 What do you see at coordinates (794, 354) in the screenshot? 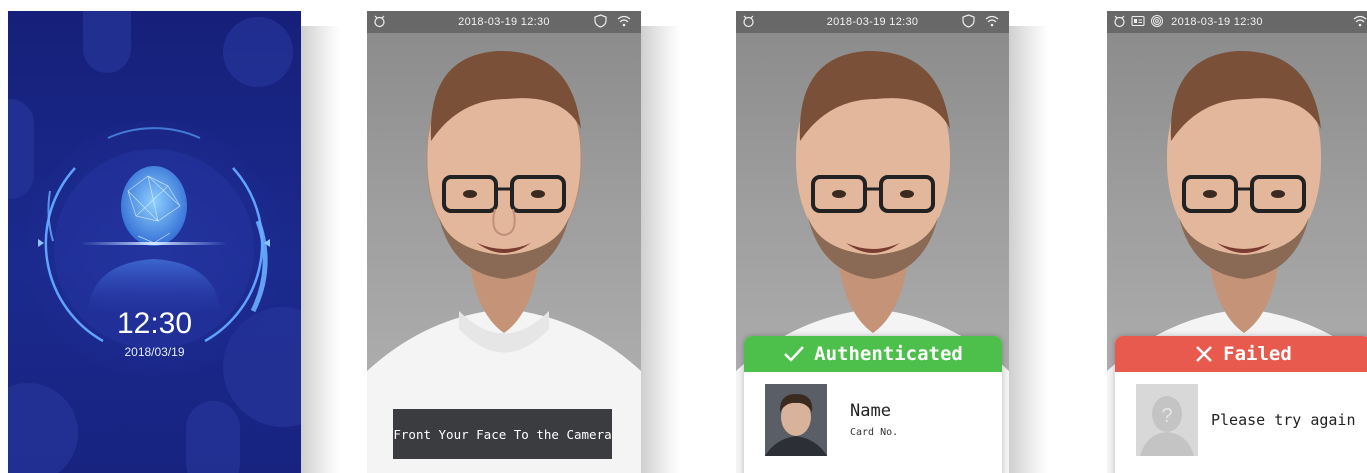
I see `checkmark-icon` at bounding box center [794, 354].